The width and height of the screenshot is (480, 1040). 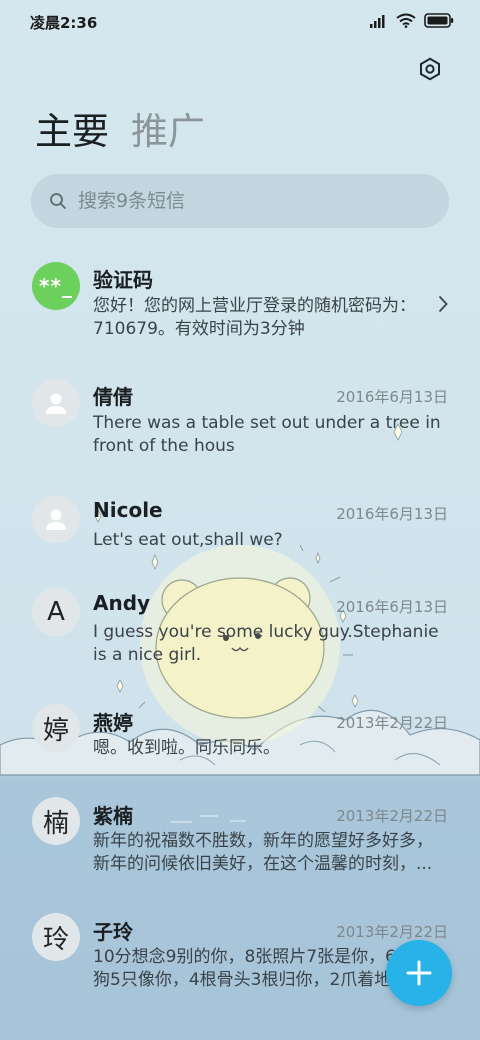 What do you see at coordinates (443, 304) in the screenshot?
I see `chevron-right-icon` at bounding box center [443, 304].